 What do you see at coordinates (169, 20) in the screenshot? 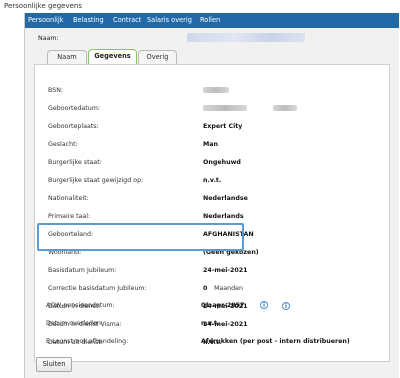
I see `menu-salaris-overig: Salaris overig` at bounding box center [169, 20].